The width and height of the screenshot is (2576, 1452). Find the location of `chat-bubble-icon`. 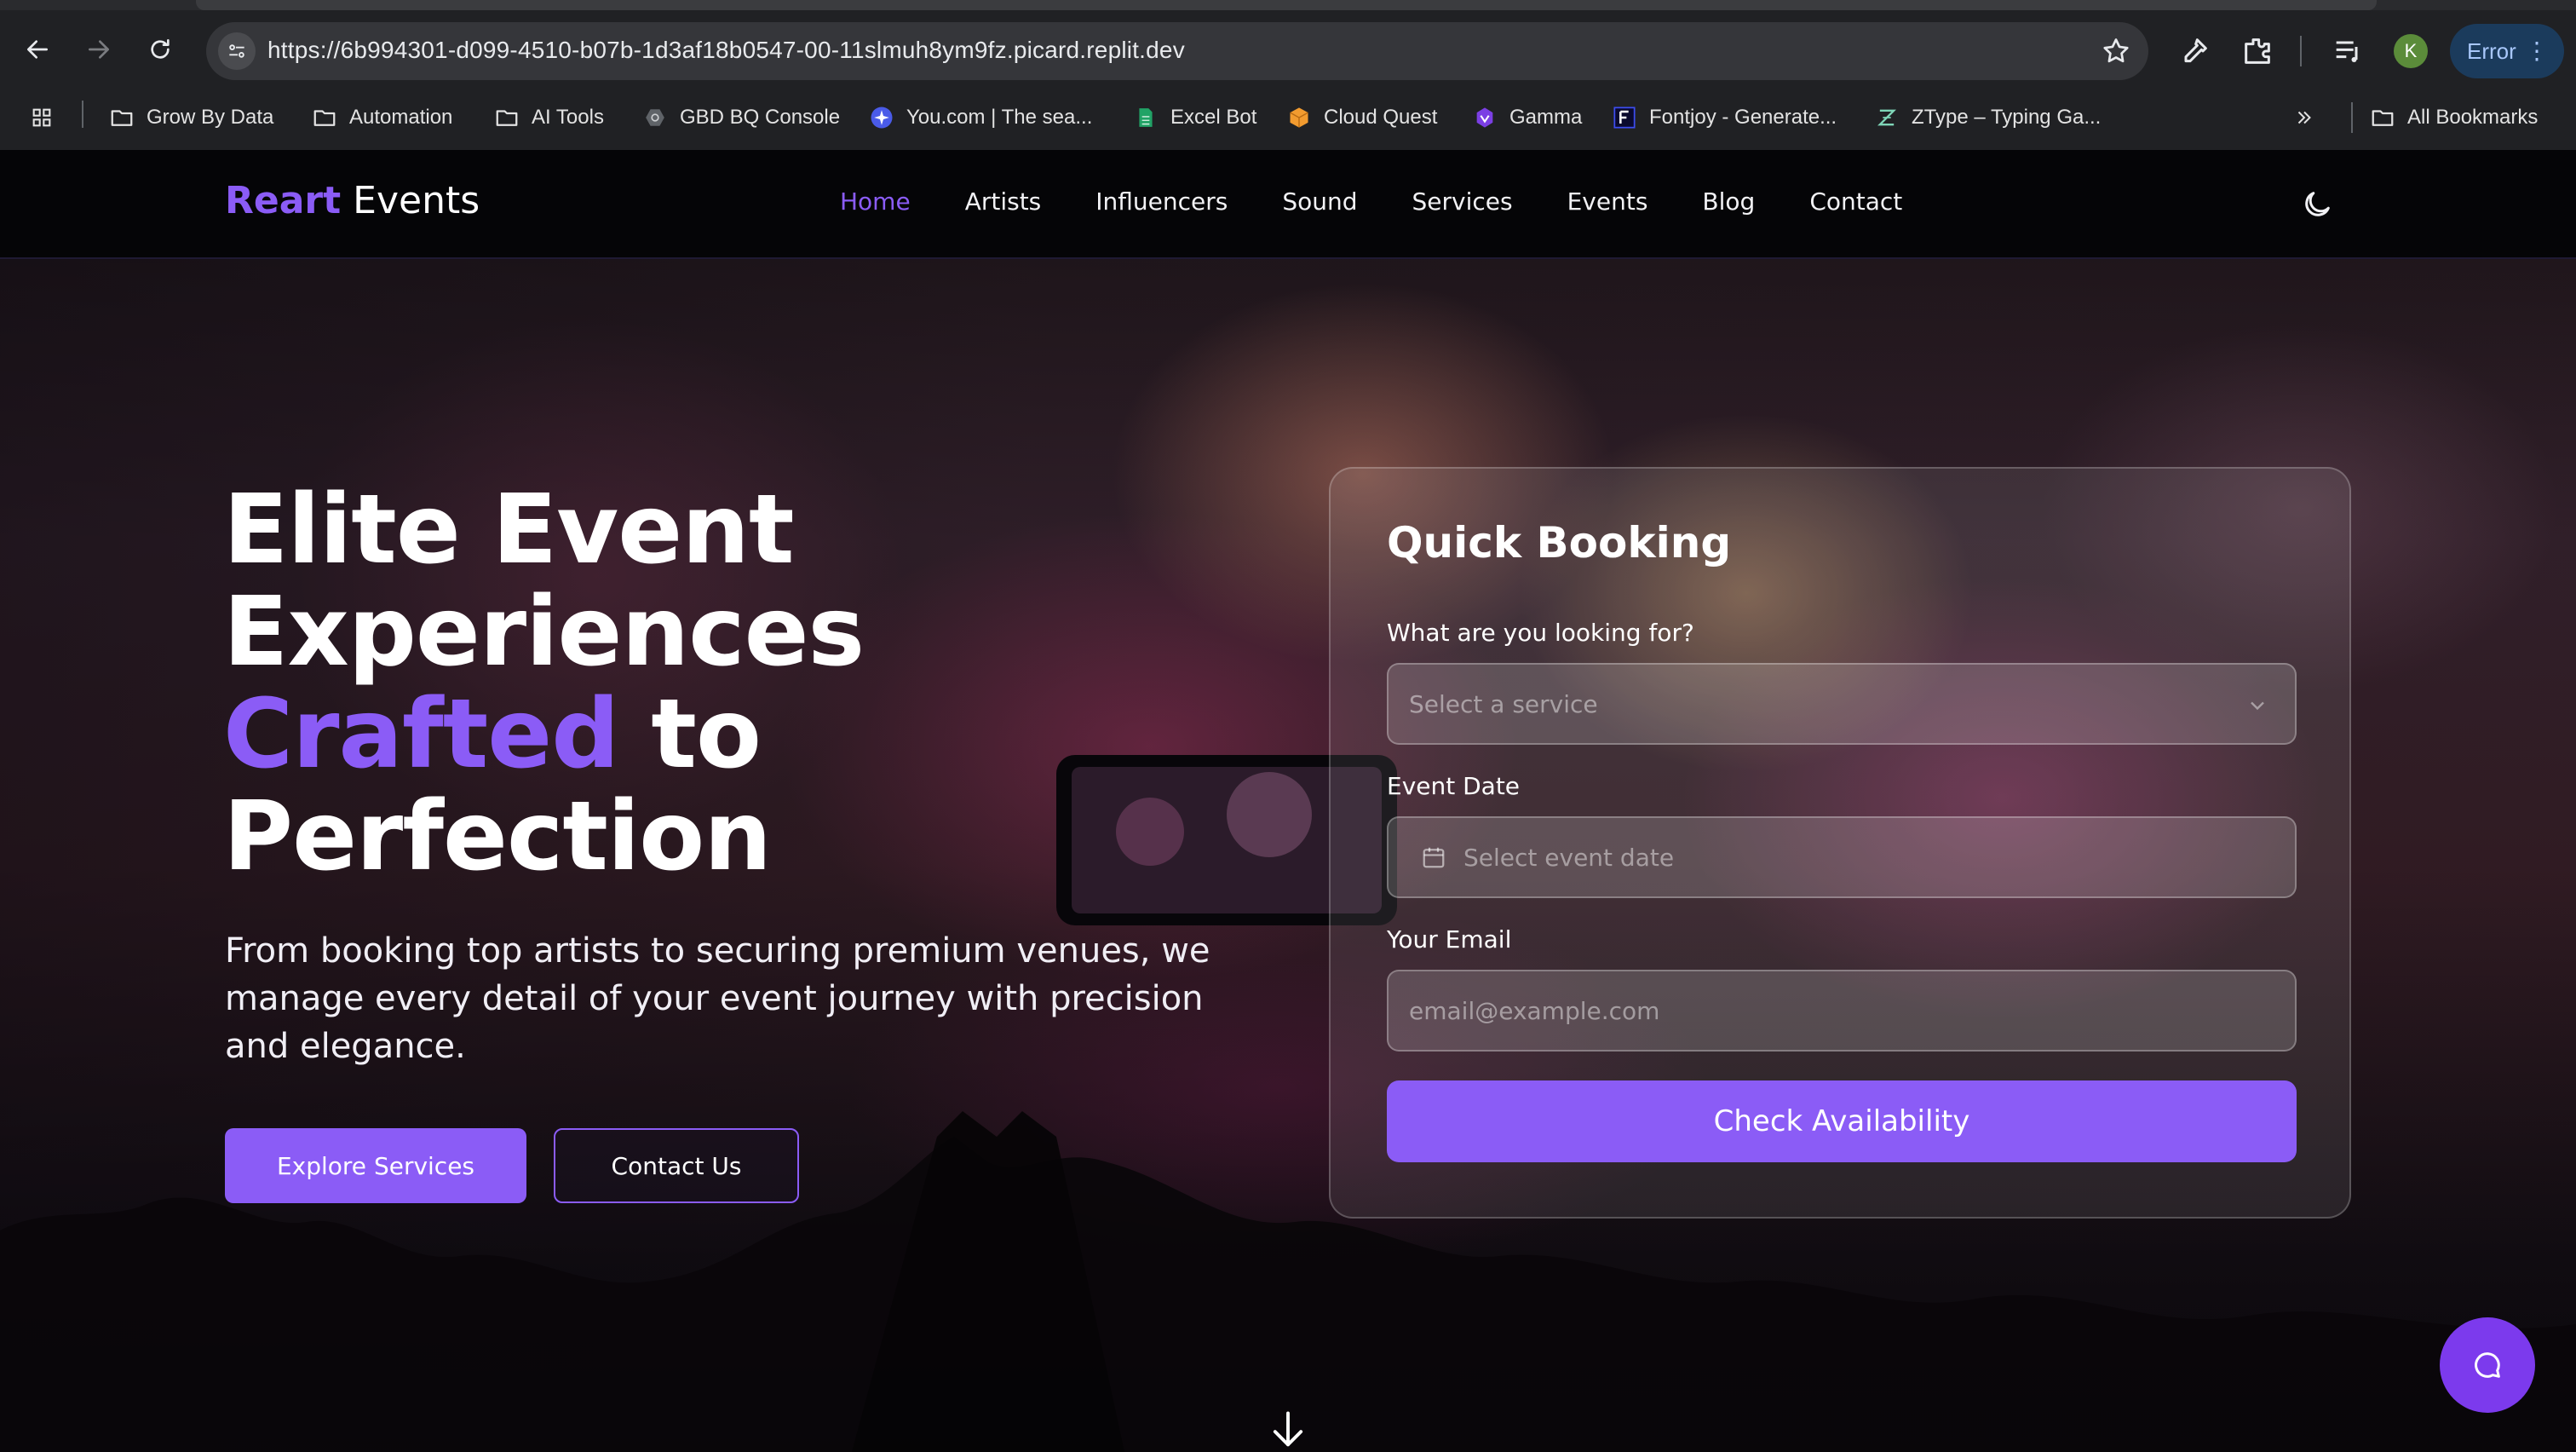

chat-bubble-icon is located at coordinates (2487, 1365).